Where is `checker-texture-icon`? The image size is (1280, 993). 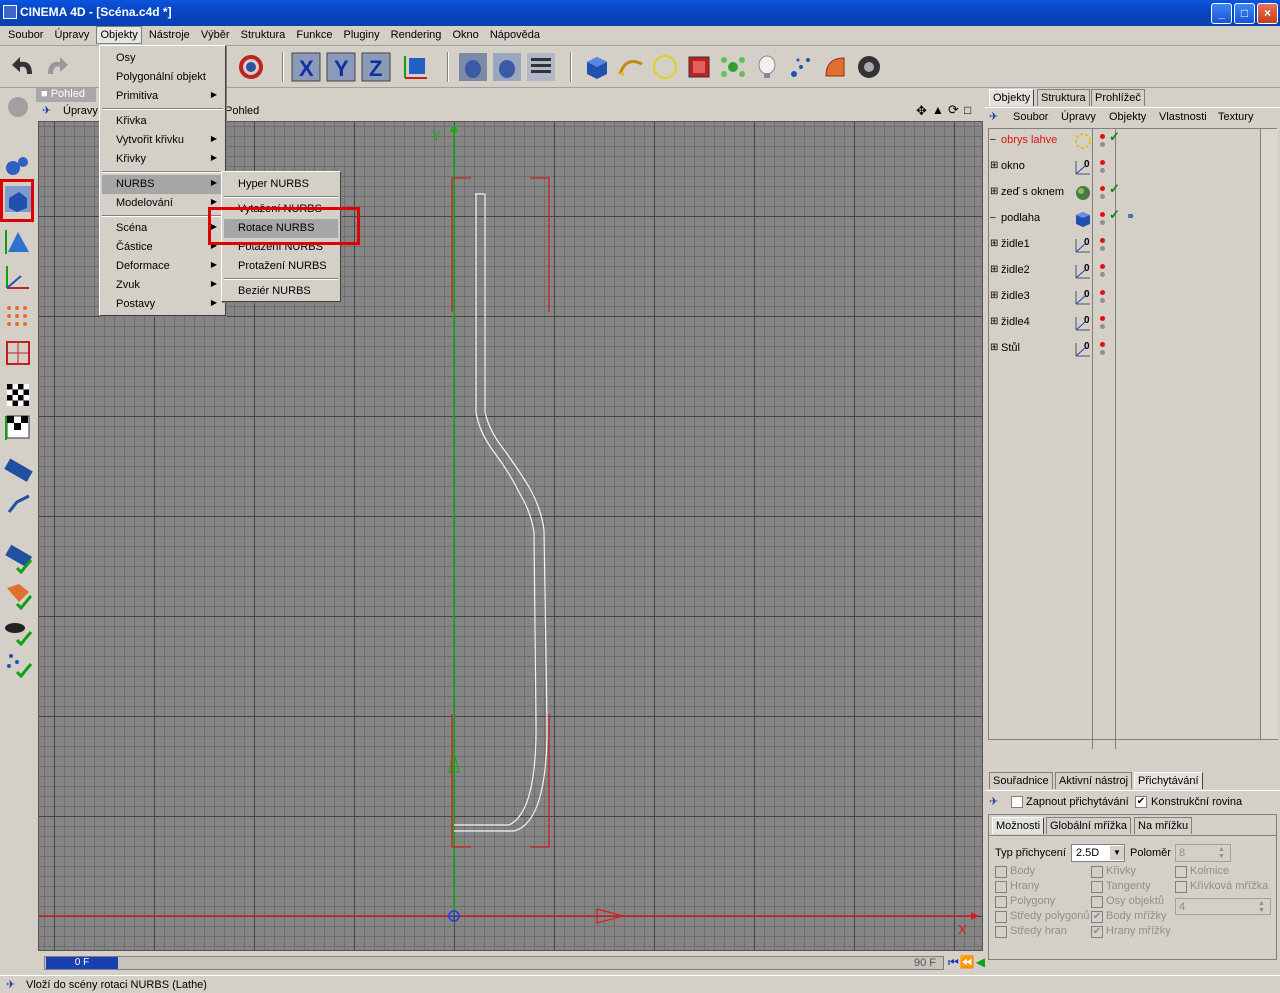 checker-texture-icon is located at coordinates (18, 395).